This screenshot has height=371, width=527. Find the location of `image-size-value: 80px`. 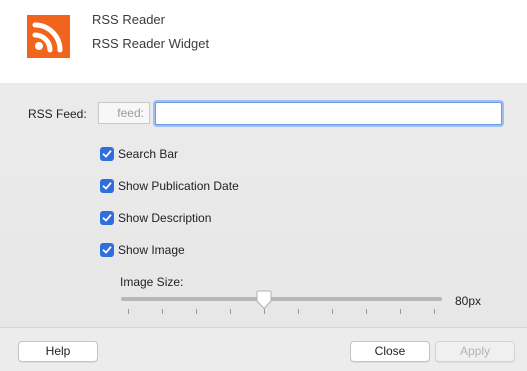

image-size-value: 80px is located at coordinates (468, 301).